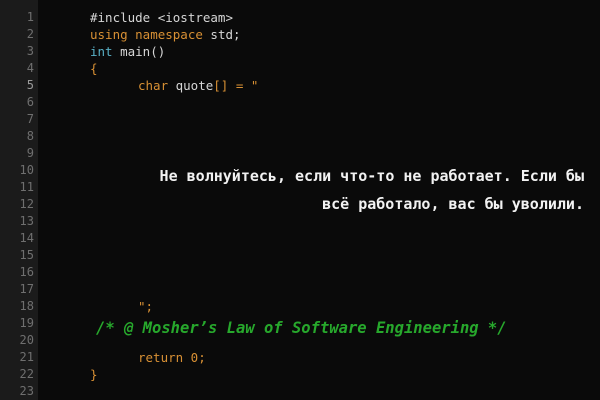  What do you see at coordinates (221, 34) in the screenshot?
I see `namespace-std: std;` at bounding box center [221, 34].